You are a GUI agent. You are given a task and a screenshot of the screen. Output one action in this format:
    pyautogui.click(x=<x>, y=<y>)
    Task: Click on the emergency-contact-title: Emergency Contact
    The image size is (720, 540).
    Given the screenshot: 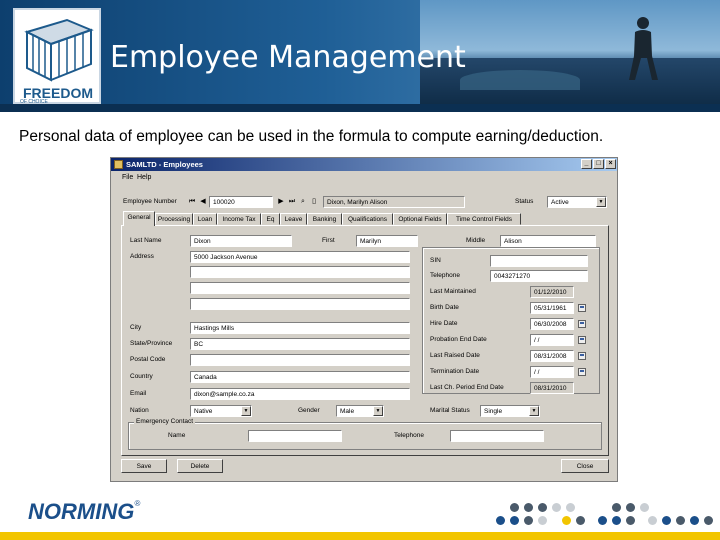 What is the action you would take?
    pyautogui.click(x=165, y=421)
    